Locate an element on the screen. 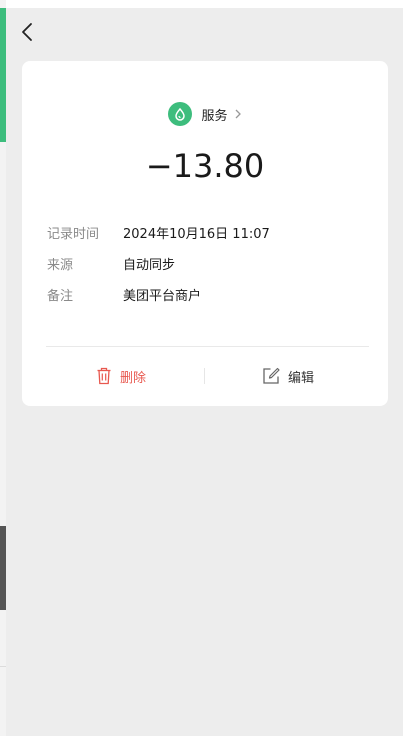 The height and width of the screenshot is (736, 403). category-link: 服务 is located at coordinates (205, 114).